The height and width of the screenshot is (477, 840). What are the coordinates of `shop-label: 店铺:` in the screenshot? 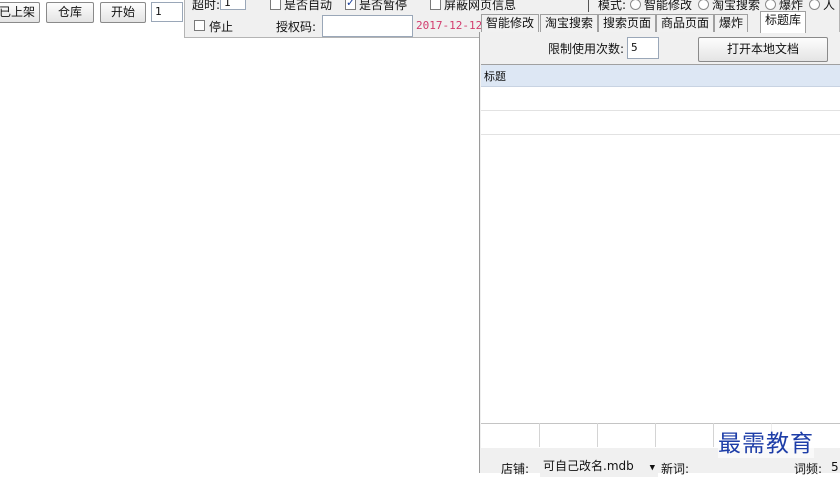 It's located at (515, 469).